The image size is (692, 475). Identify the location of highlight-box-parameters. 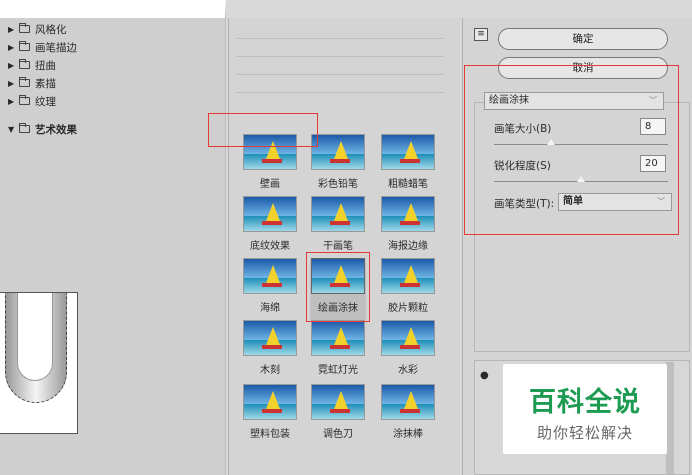
(571, 150).